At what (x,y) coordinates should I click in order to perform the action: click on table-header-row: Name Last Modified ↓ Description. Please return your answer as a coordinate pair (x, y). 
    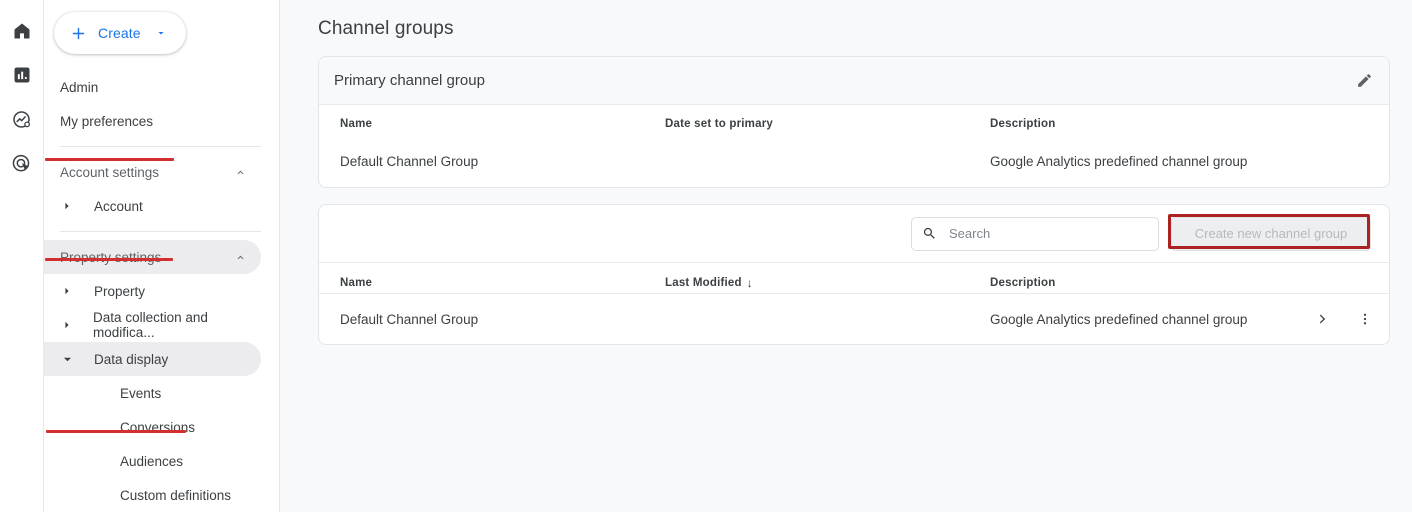
    Looking at the image, I should click on (854, 278).